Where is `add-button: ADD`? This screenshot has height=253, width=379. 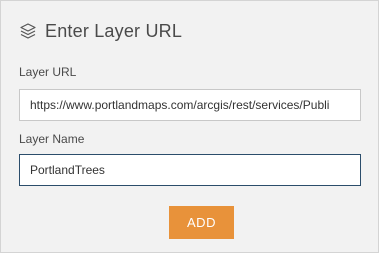 add-button: ADD is located at coordinates (201, 222).